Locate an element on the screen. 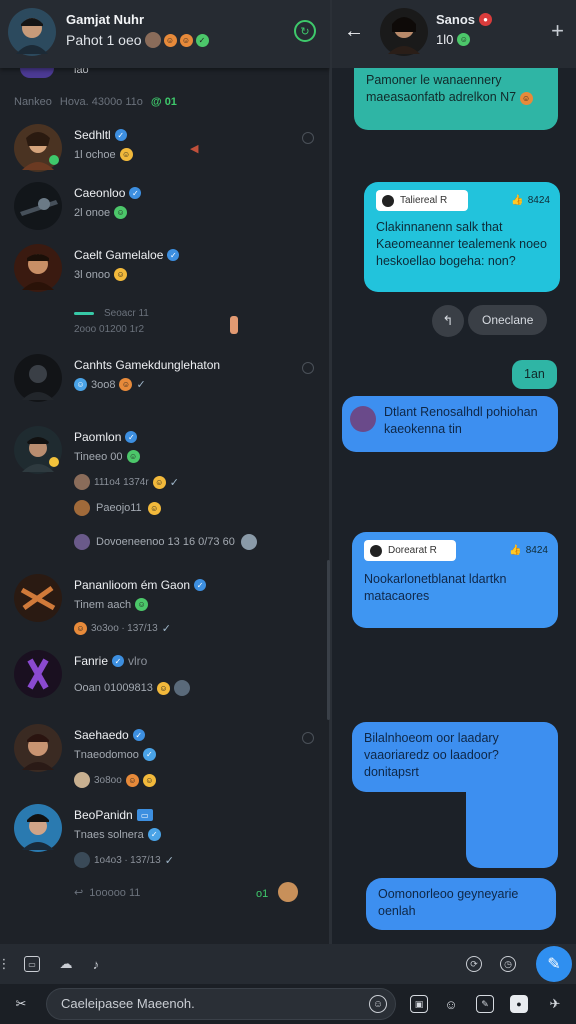 This screenshot has height=1024, width=576. contact-name: Canhts Gamekdunglehaton is located at coordinates (147, 365).